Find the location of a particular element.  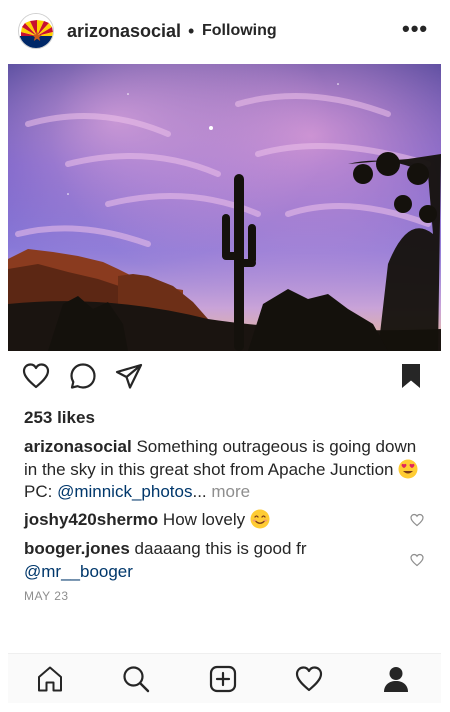

comment-text: daaaang this is good fr is located at coordinates (220, 548).